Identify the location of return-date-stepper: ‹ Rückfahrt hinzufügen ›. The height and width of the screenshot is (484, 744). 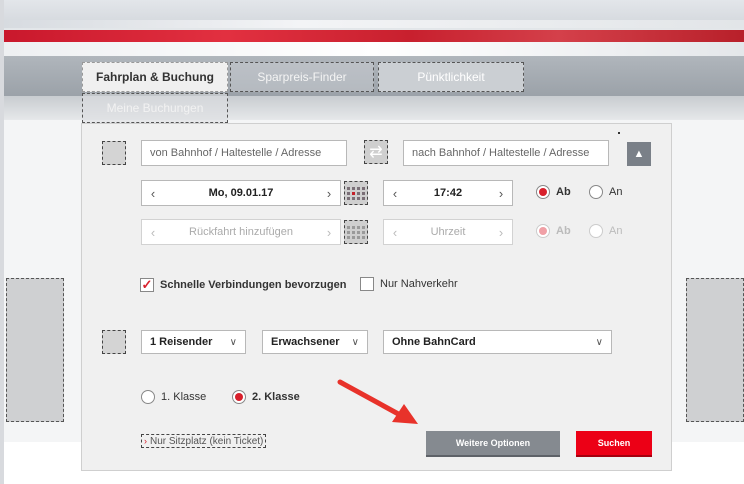
(241, 232).